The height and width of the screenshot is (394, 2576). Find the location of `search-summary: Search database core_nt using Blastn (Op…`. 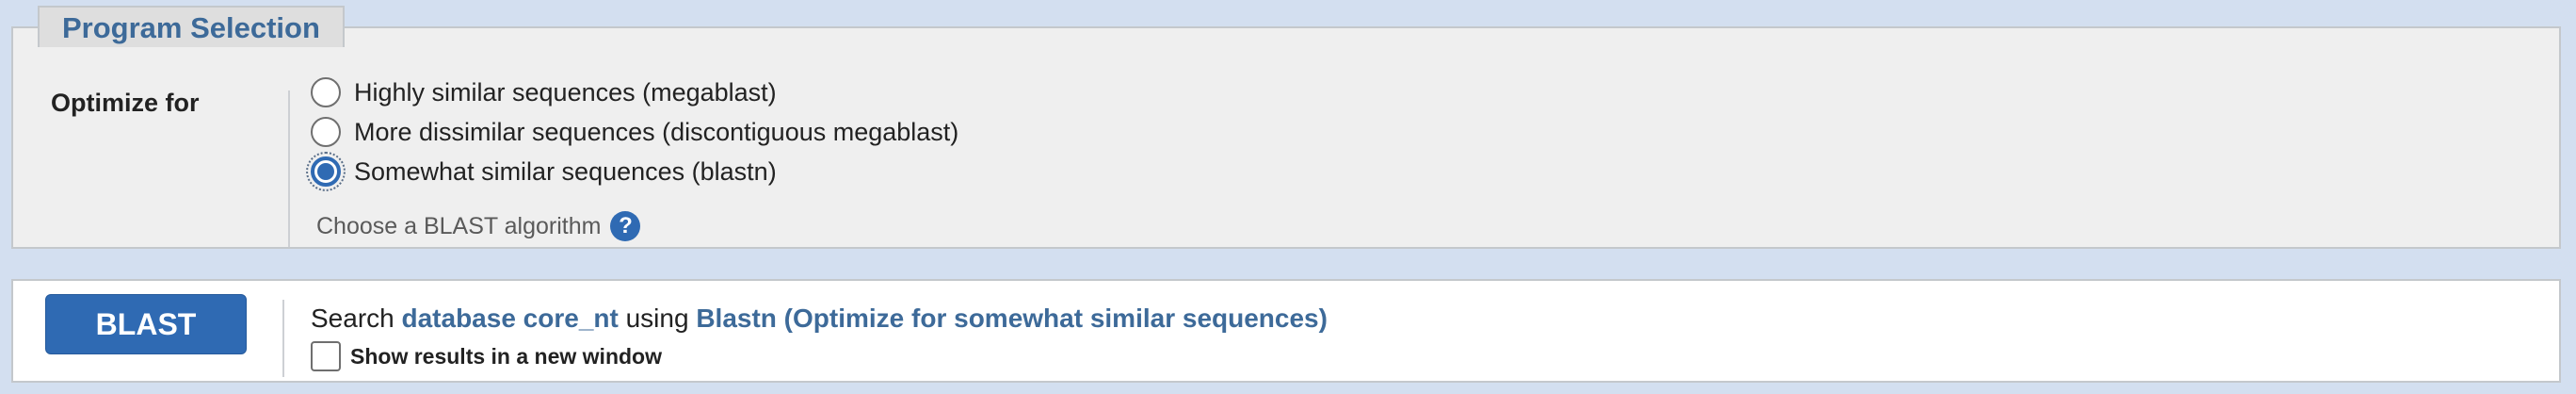

search-summary: Search database core_nt using Blastn (Op… is located at coordinates (819, 319).